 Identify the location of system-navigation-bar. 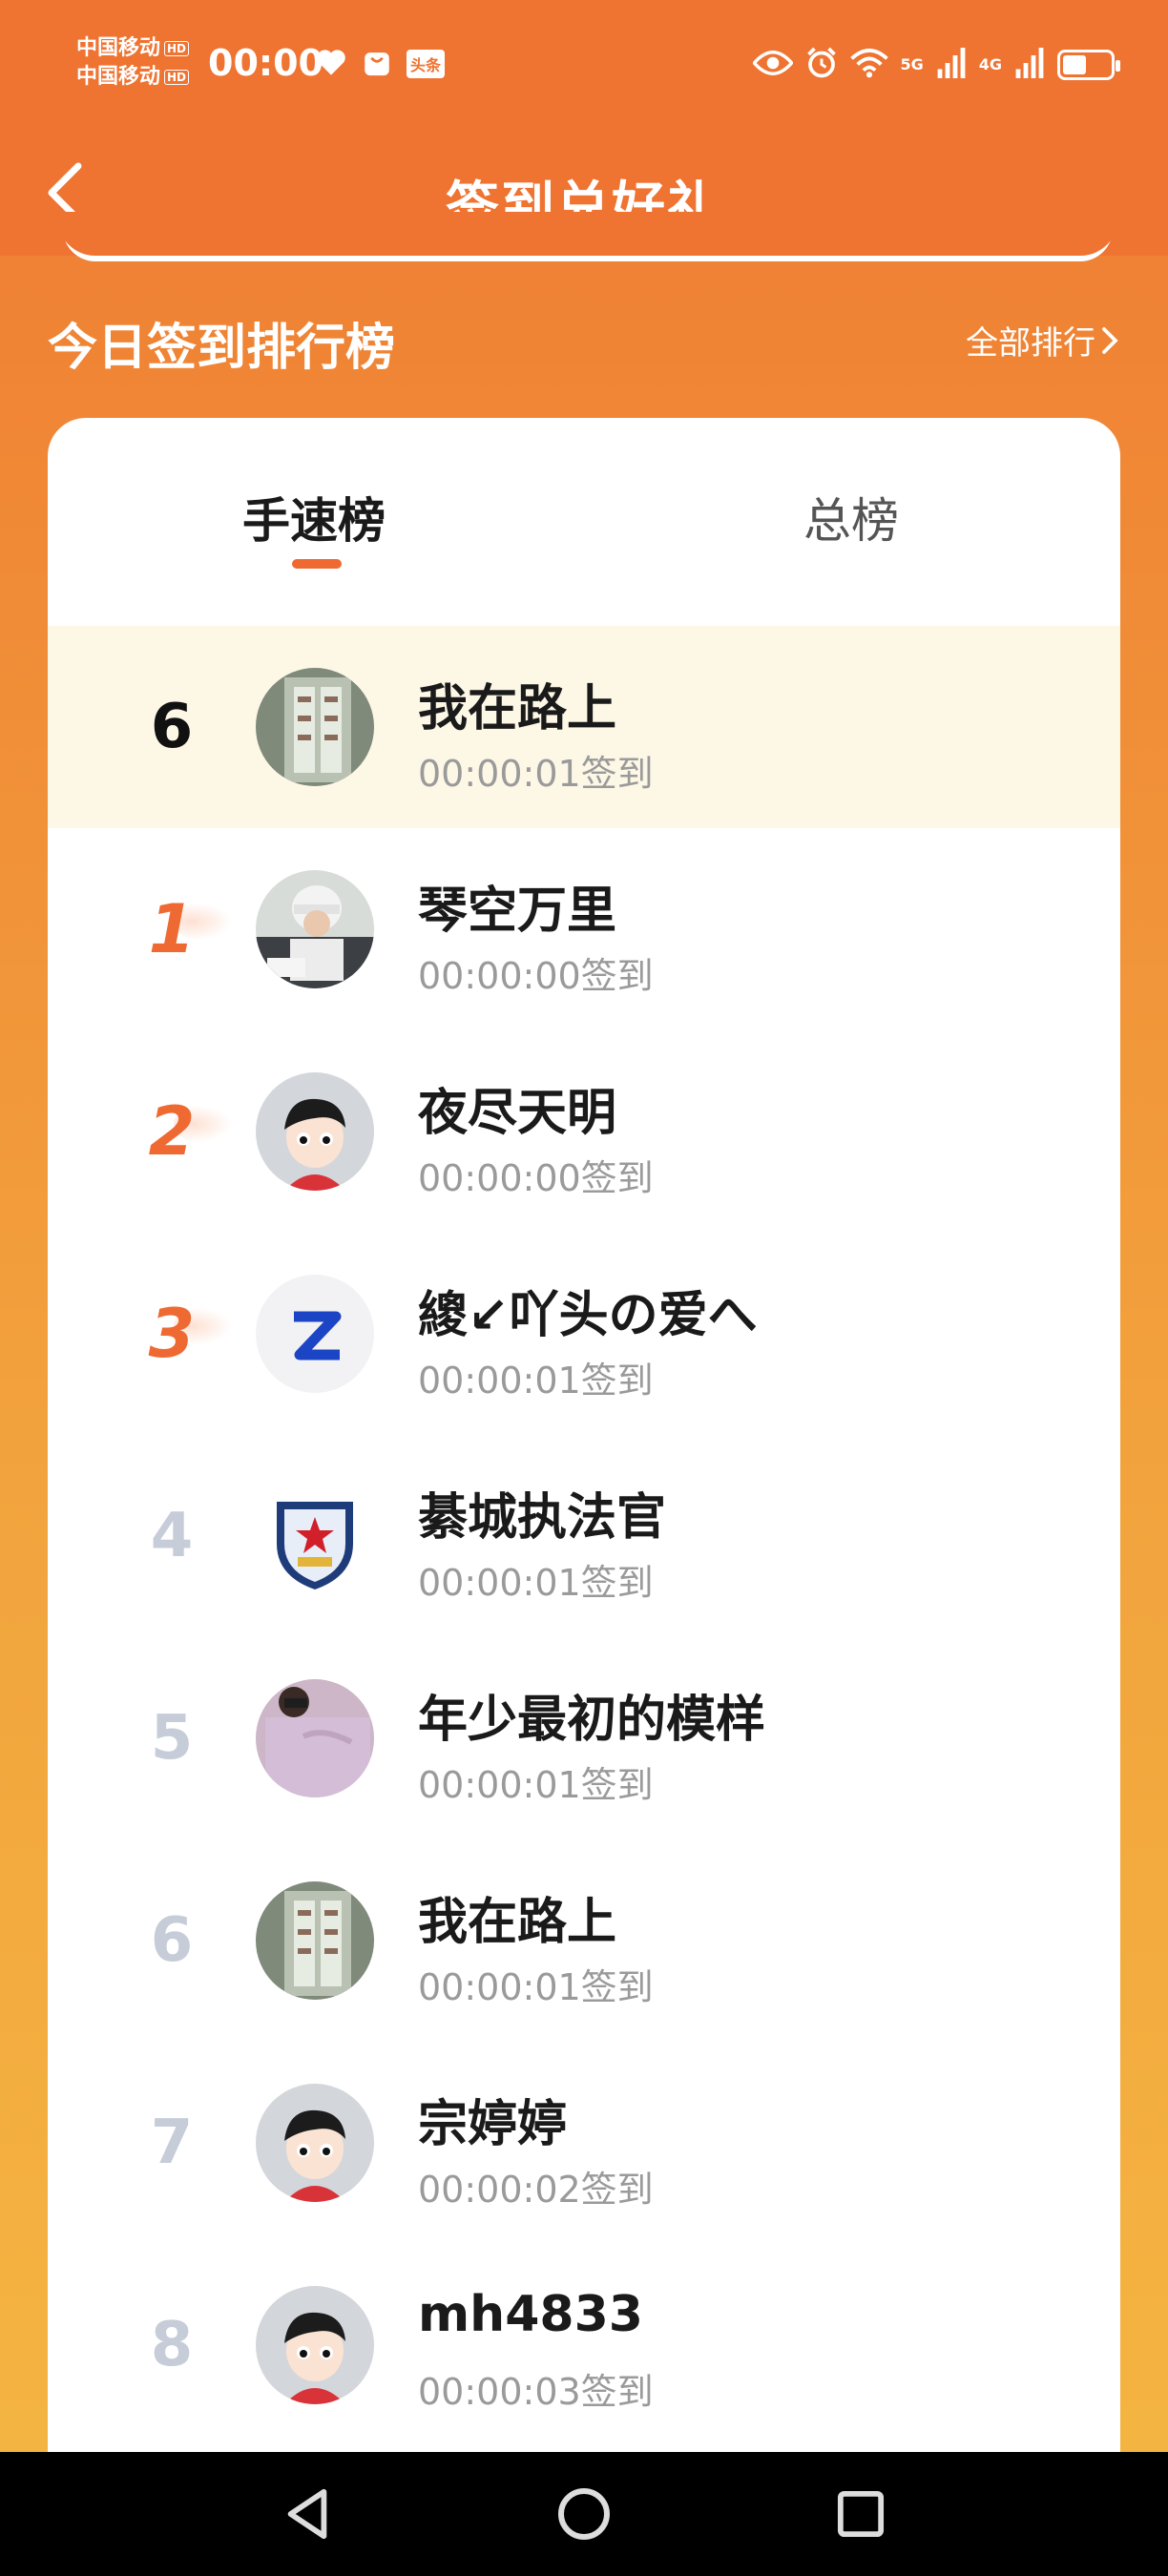
(584, 2514).